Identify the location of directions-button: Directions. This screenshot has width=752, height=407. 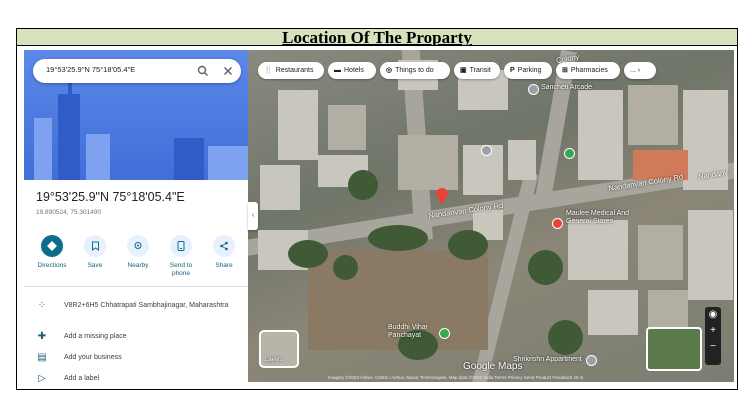
(52, 252).